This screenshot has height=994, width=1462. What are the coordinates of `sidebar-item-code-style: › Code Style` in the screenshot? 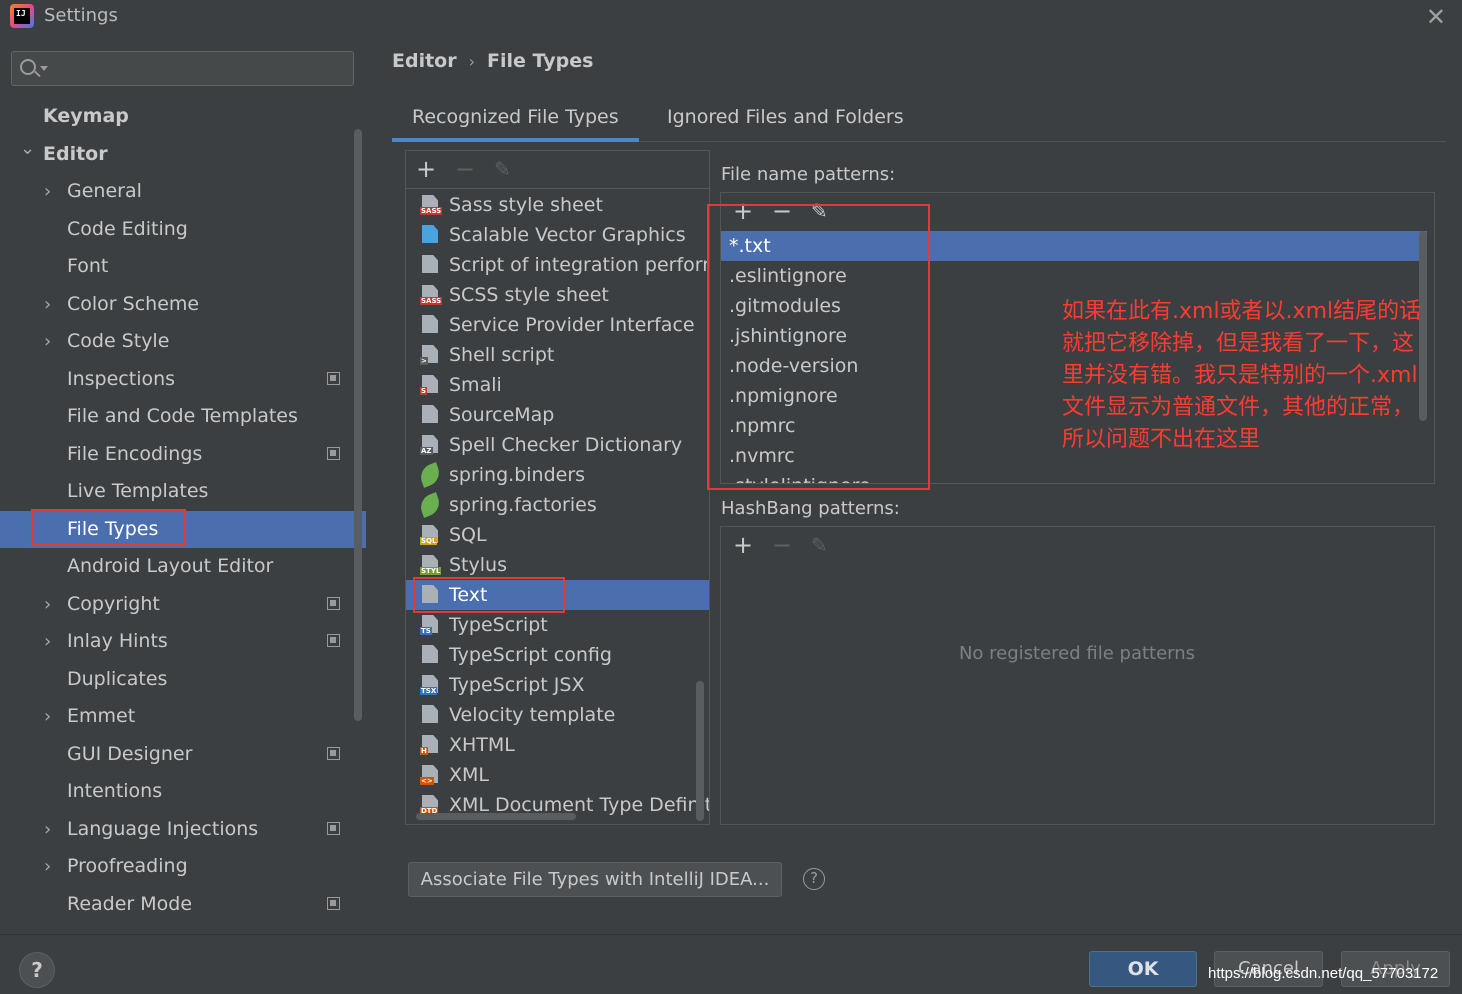 It's located at (183, 341).